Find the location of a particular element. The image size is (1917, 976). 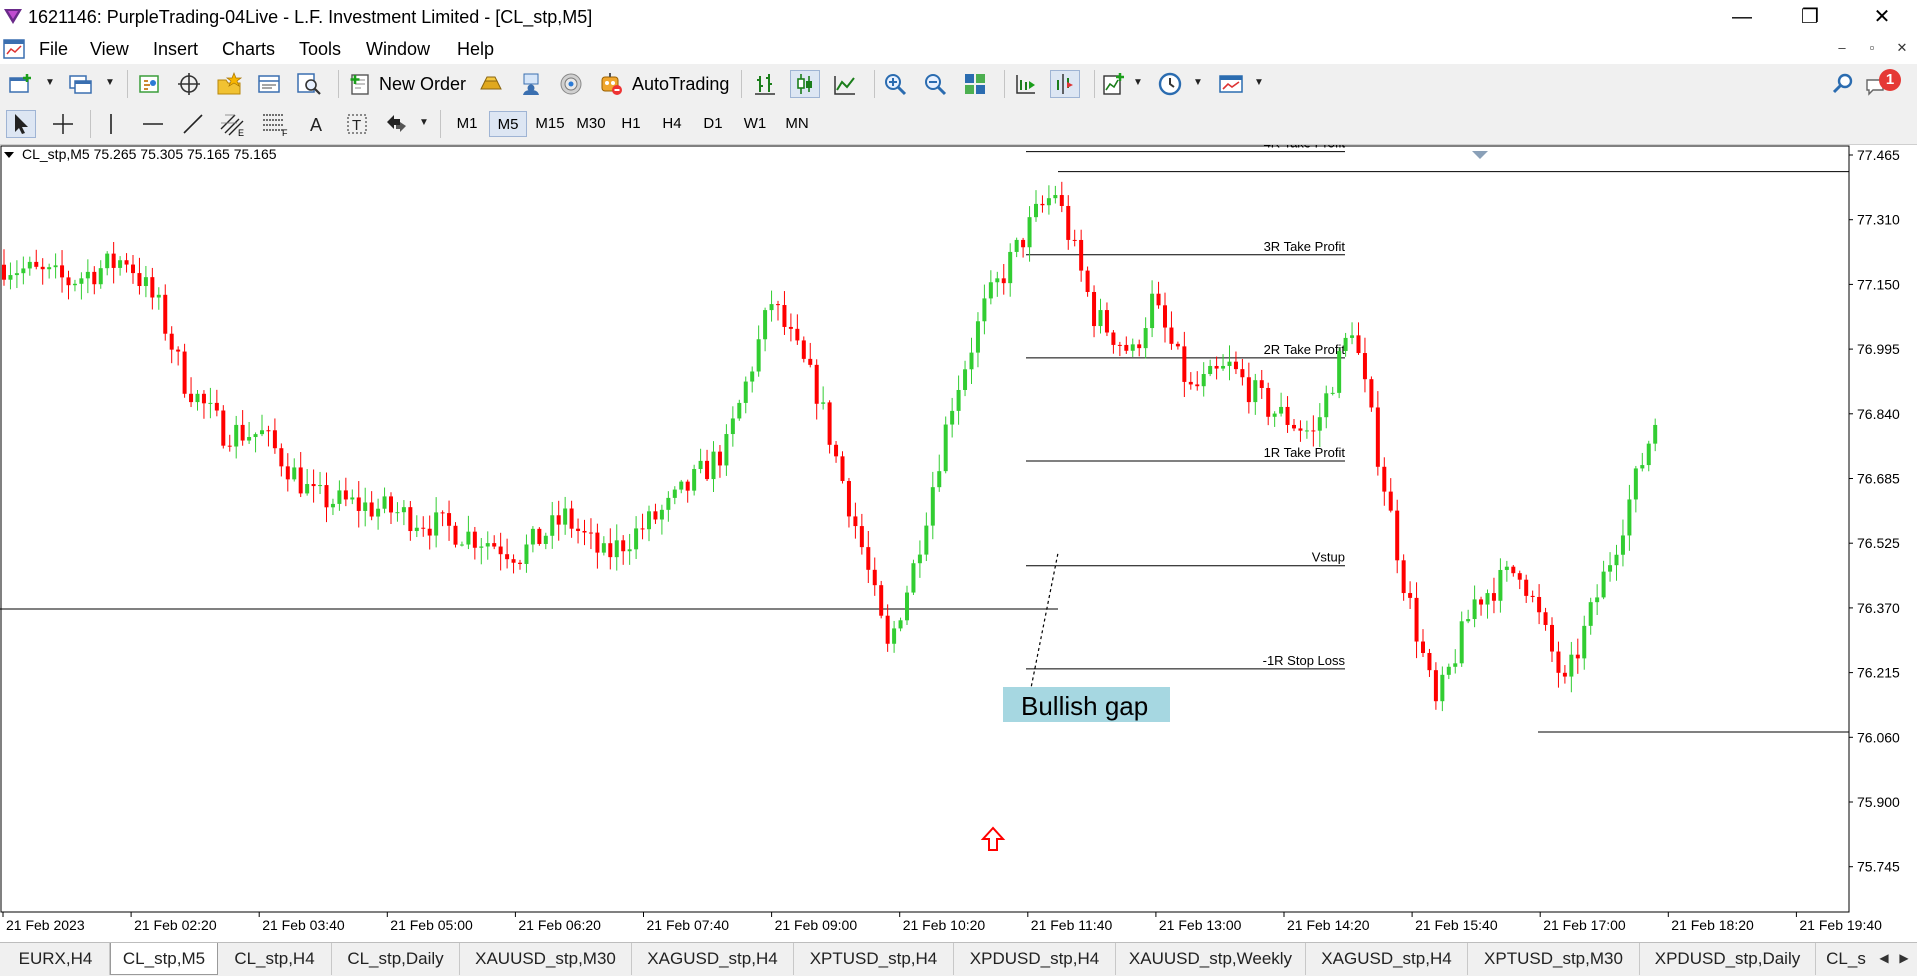

horizontal-line-button is located at coordinates (153, 124).